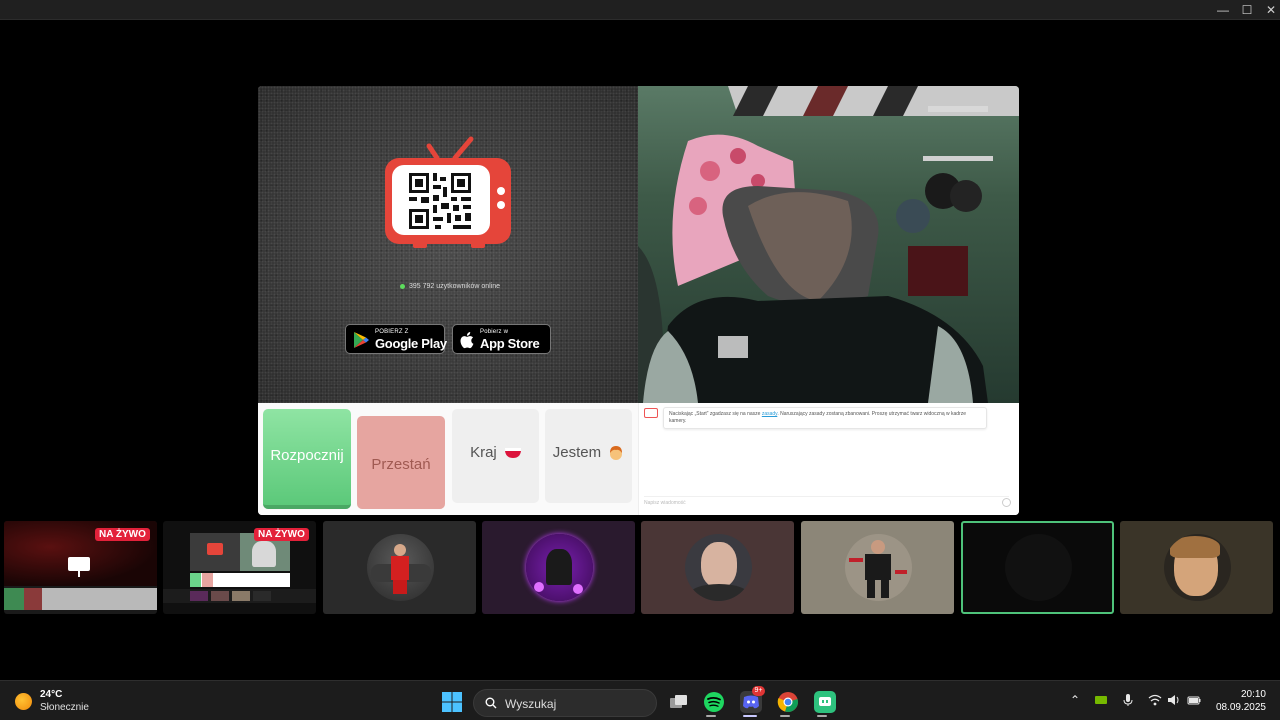 The width and height of the screenshot is (1280, 720). What do you see at coordinates (467, 340) in the screenshot?
I see `apple-icon` at bounding box center [467, 340].